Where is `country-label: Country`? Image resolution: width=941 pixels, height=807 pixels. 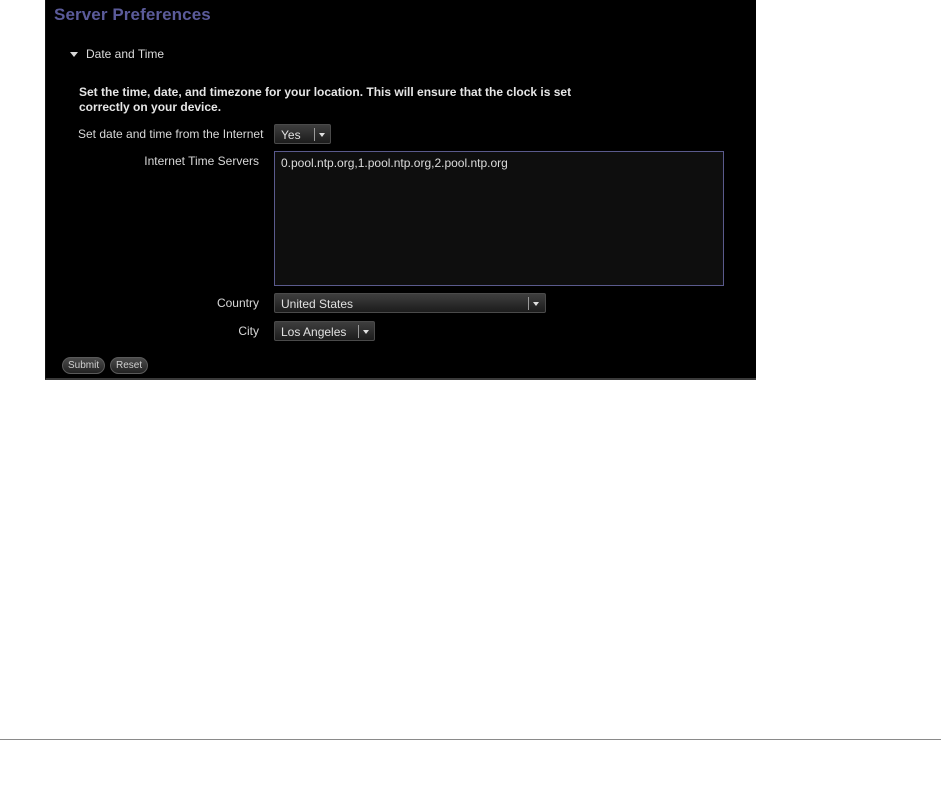 country-label: Country is located at coordinates (237, 303).